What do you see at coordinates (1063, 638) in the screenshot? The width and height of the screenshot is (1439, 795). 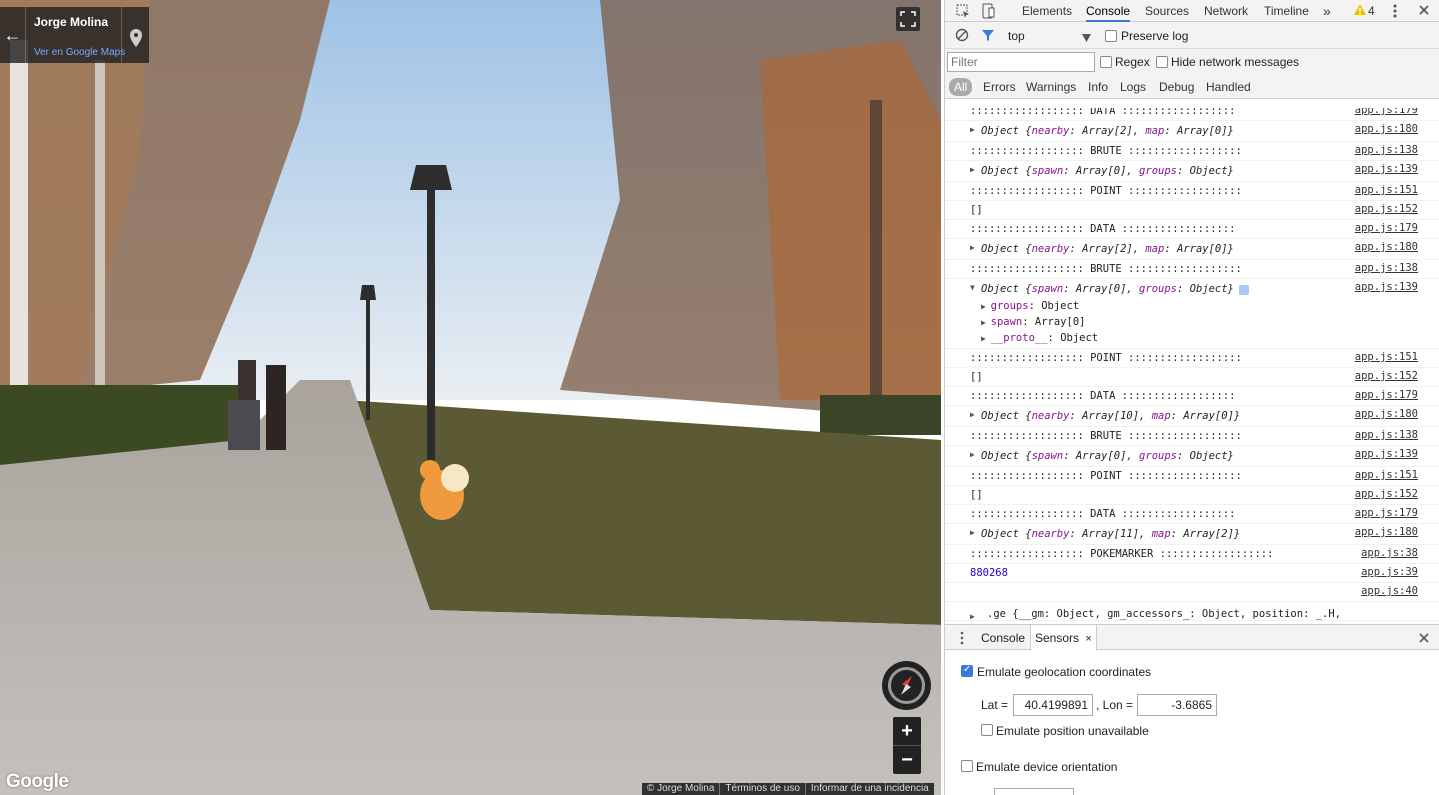 I see `drawer-tab-sensors: Sensors ×` at bounding box center [1063, 638].